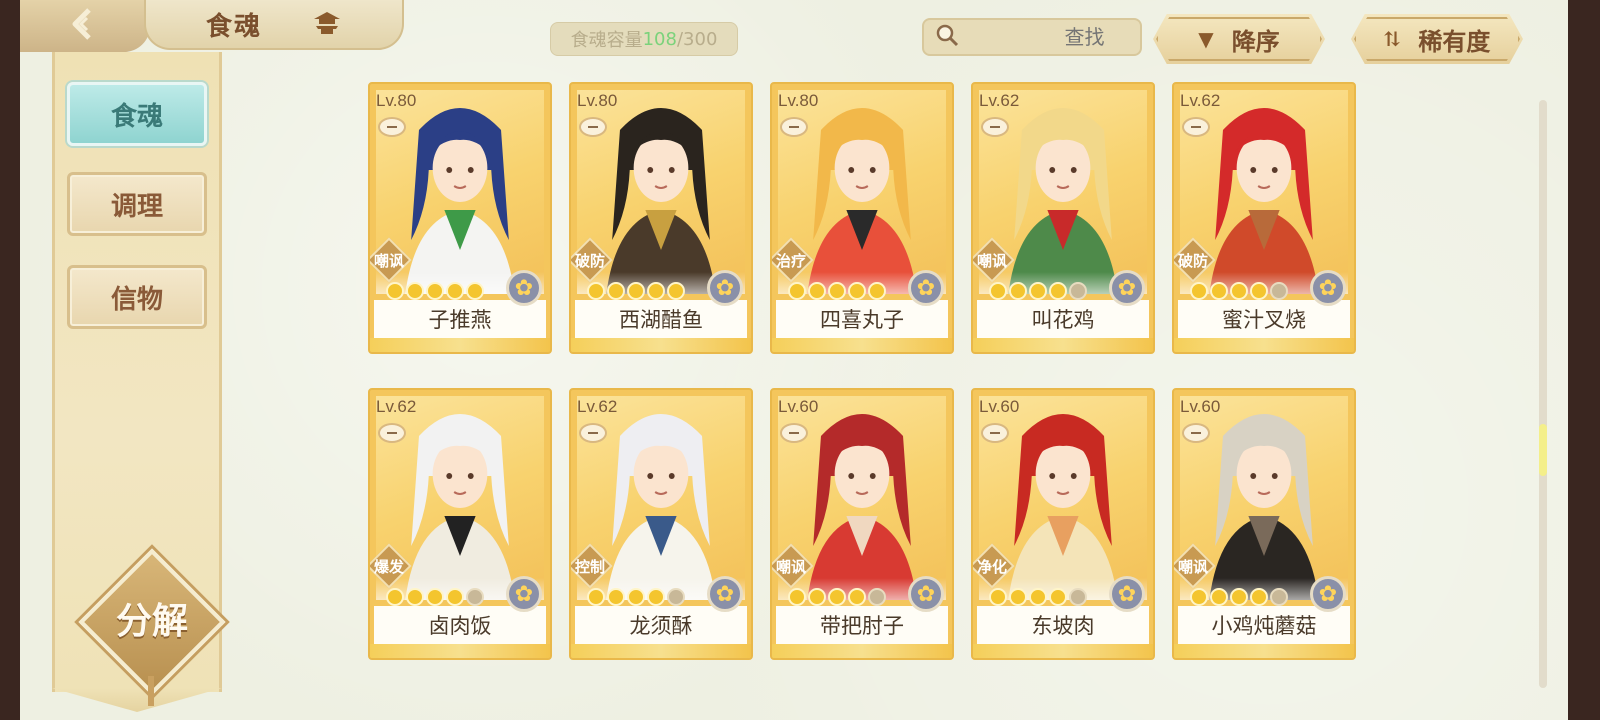  I want to click on food-soul-name: 叫花鸡, so click(1063, 320).